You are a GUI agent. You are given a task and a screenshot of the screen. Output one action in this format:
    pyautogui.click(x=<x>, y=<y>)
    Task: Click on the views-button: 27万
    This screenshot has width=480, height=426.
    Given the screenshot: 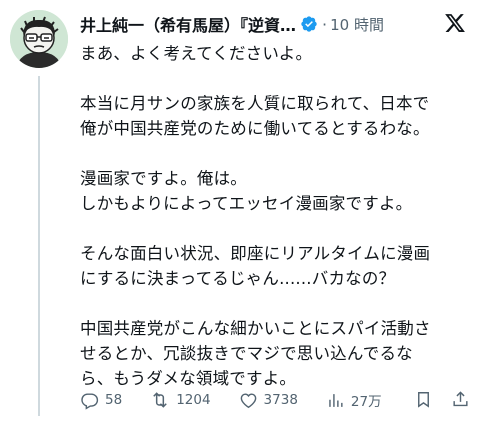 What is the action you would take?
    pyautogui.click(x=354, y=400)
    